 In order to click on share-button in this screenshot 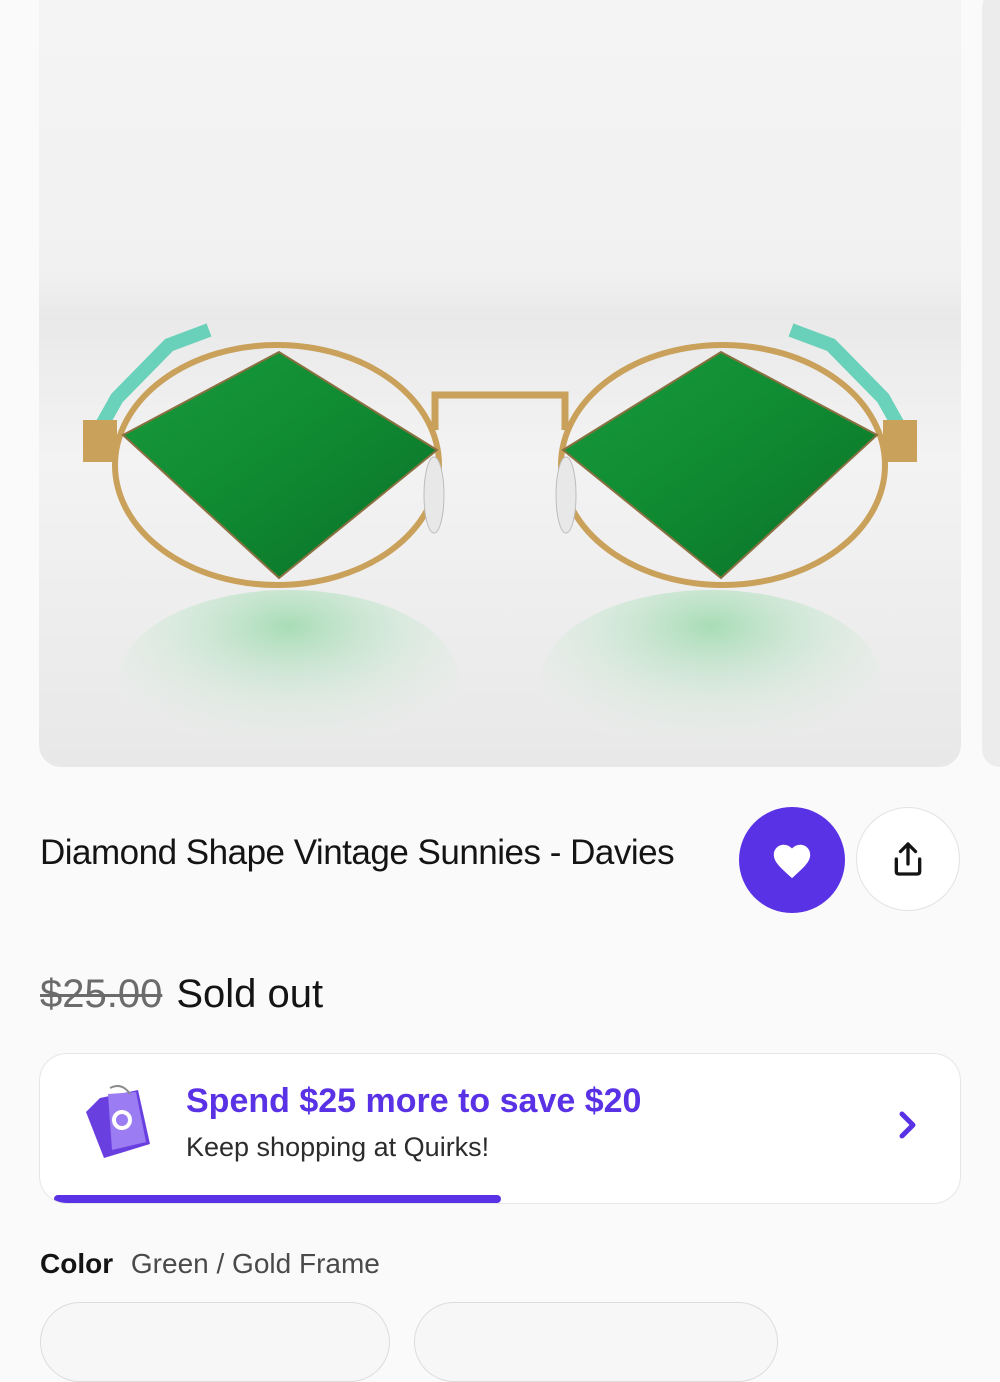, I will do `click(908, 859)`.